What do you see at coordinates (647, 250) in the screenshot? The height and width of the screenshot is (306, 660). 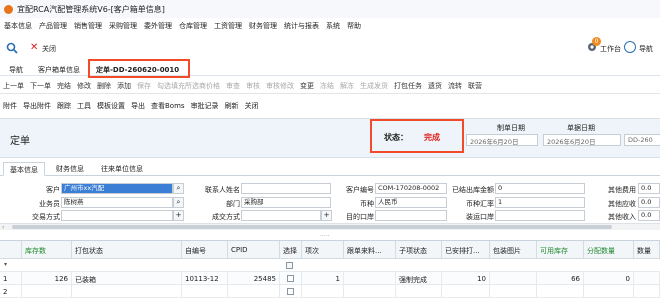 I see `column-header: 数量` at bounding box center [647, 250].